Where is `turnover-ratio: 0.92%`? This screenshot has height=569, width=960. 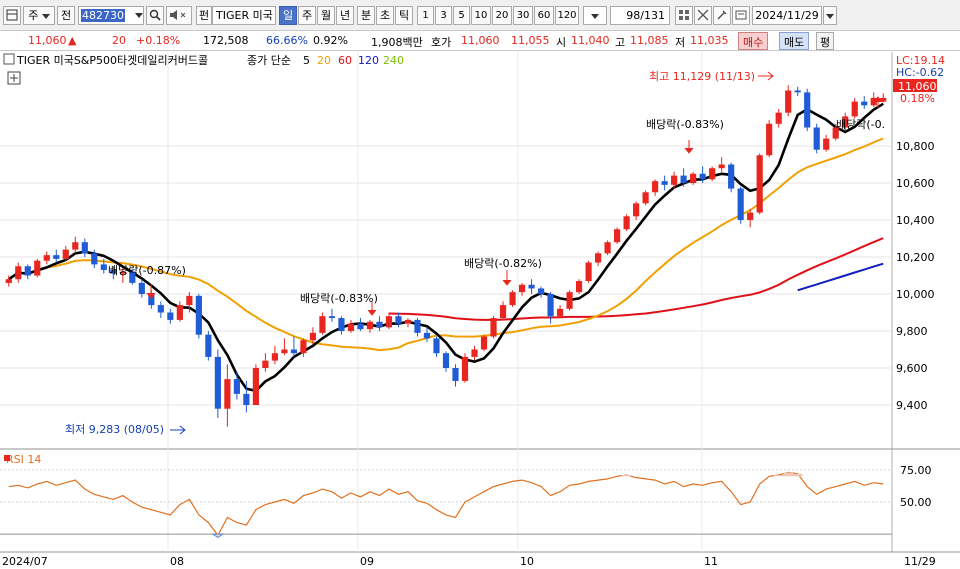 turnover-ratio: 0.92% is located at coordinates (330, 40).